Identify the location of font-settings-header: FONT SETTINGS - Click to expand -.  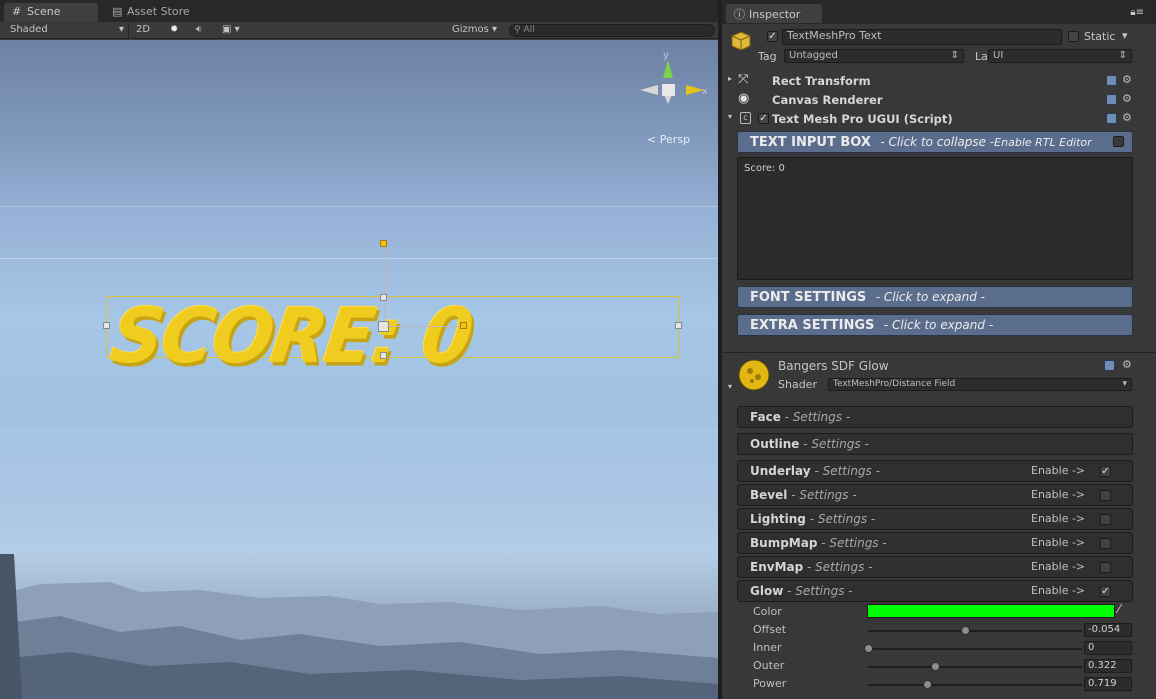
(935, 297).